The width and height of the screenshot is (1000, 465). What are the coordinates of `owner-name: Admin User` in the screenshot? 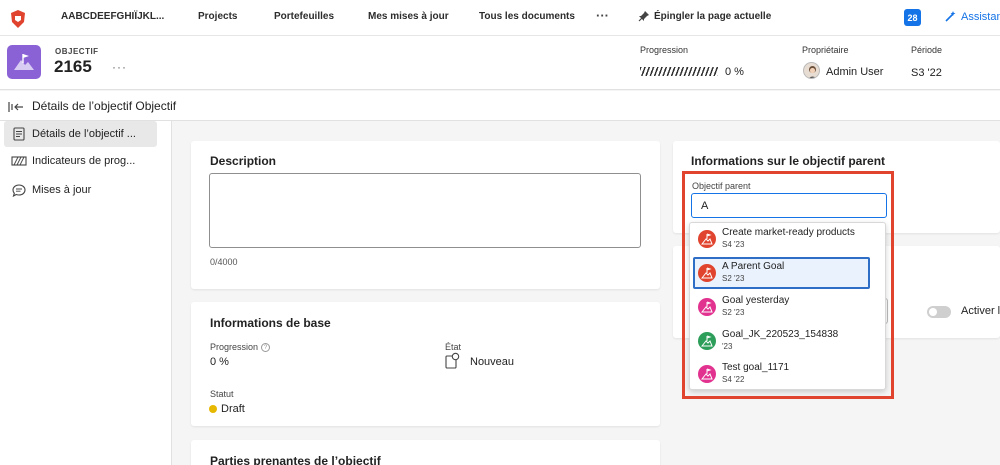 It's located at (854, 72).